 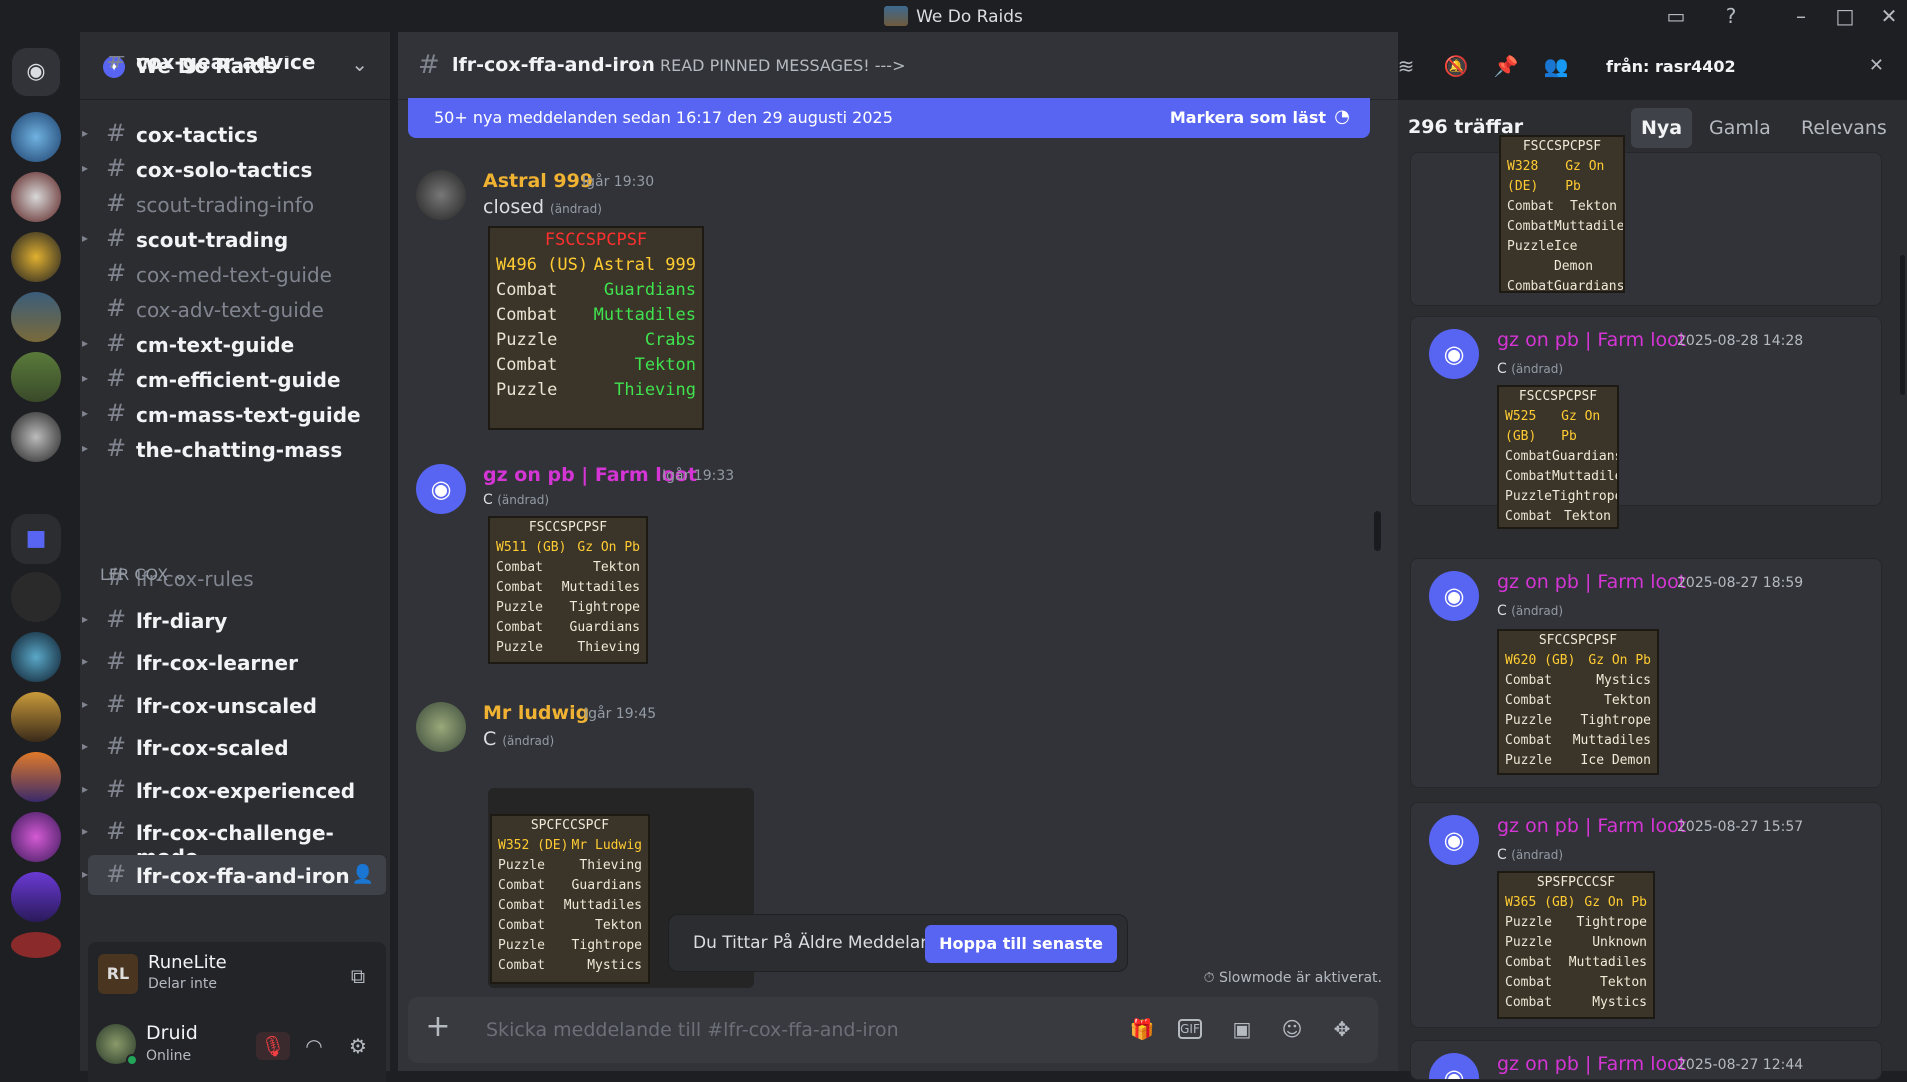 I want to click on invite-icon: 👤, so click(x=363, y=874).